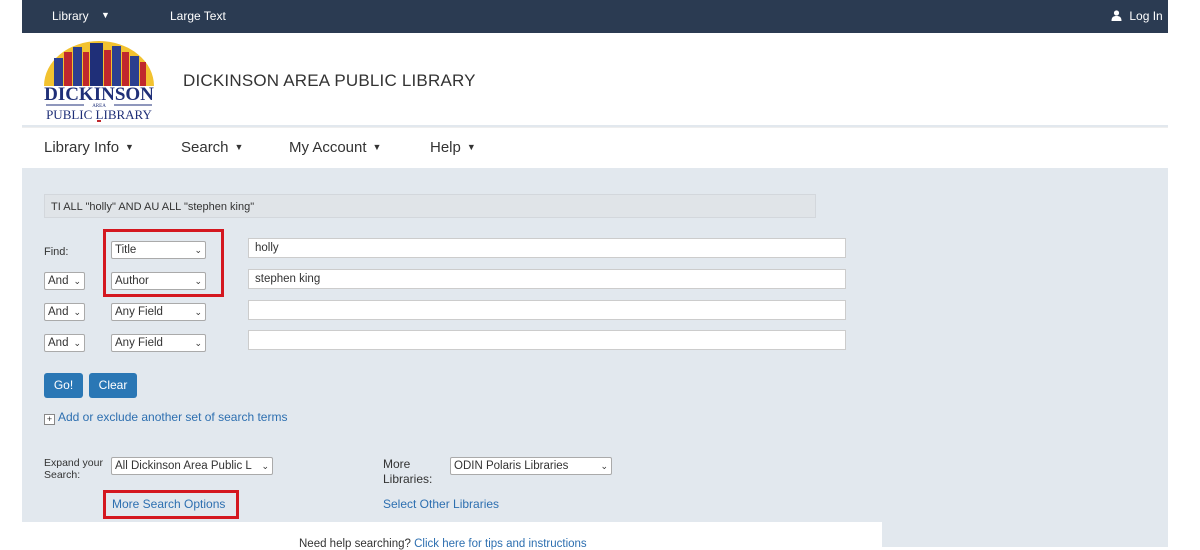 The image size is (1200, 550). Describe the element at coordinates (511, 466) in the screenshot. I see `more-libraries-value: ODIN Polaris Libraries` at that location.